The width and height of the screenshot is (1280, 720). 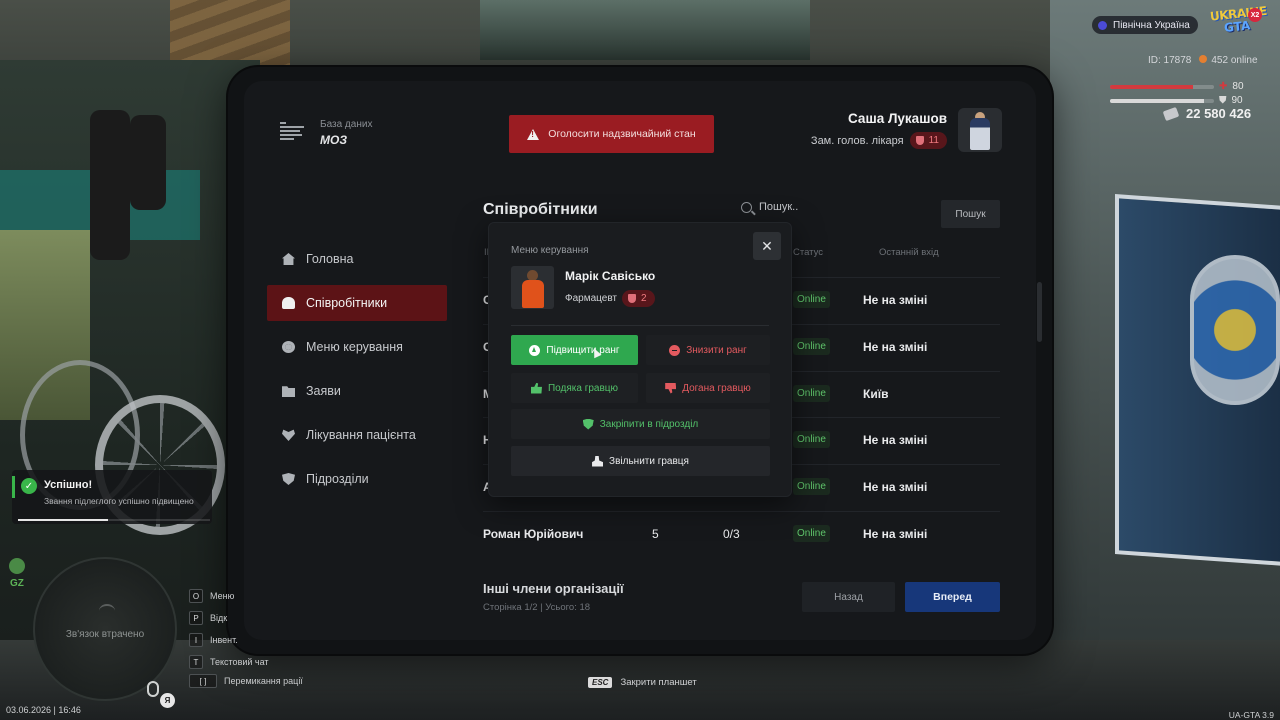 What do you see at coordinates (642, 682) in the screenshot?
I see `esc-hint: ESC Закрити планшет` at bounding box center [642, 682].